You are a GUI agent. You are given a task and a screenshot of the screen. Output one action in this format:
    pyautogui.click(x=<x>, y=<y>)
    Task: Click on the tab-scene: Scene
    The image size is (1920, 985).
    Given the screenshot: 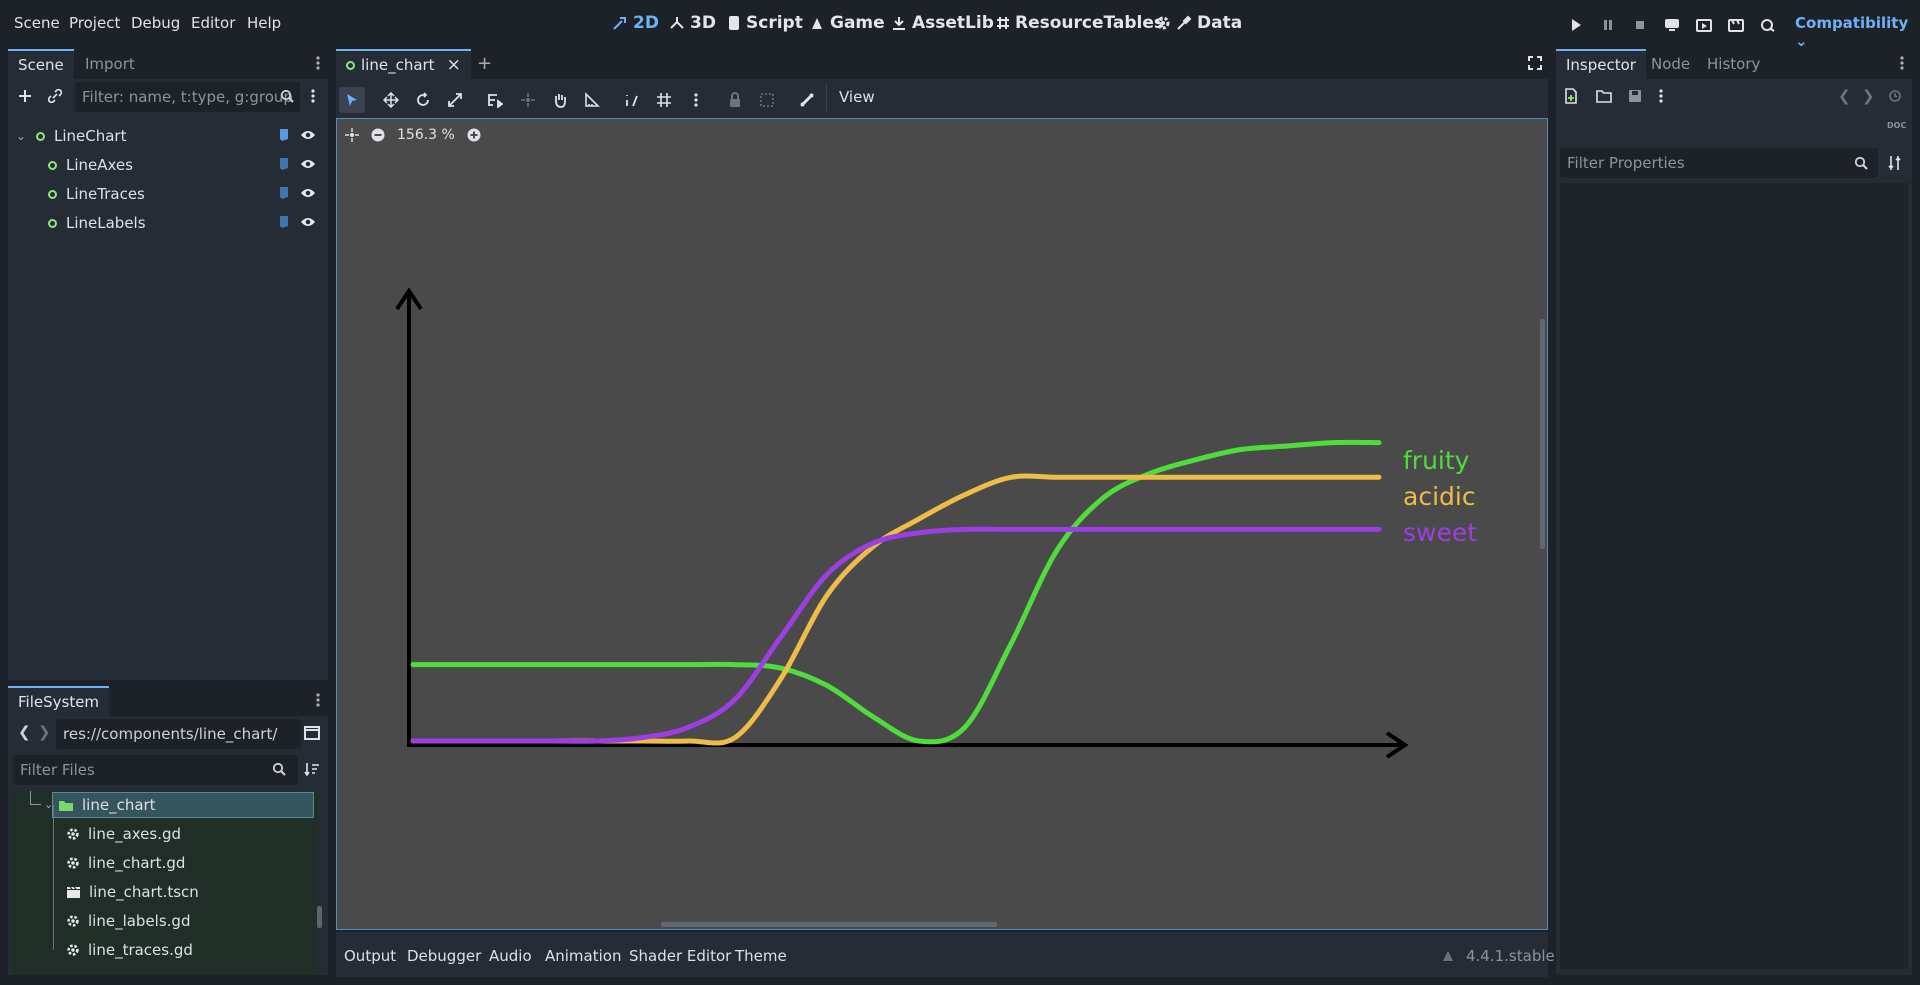 What is the action you would take?
    pyautogui.click(x=41, y=64)
    